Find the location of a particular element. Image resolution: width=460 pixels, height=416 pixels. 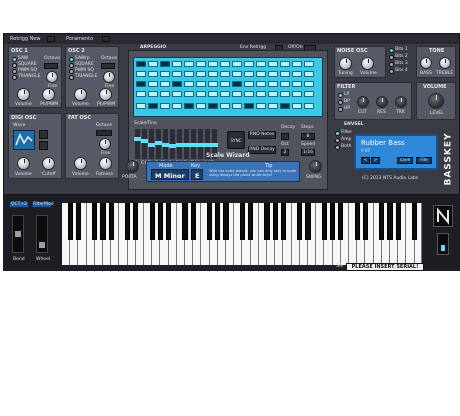

osc2-fine-knob is located at coordinates (109, 77).